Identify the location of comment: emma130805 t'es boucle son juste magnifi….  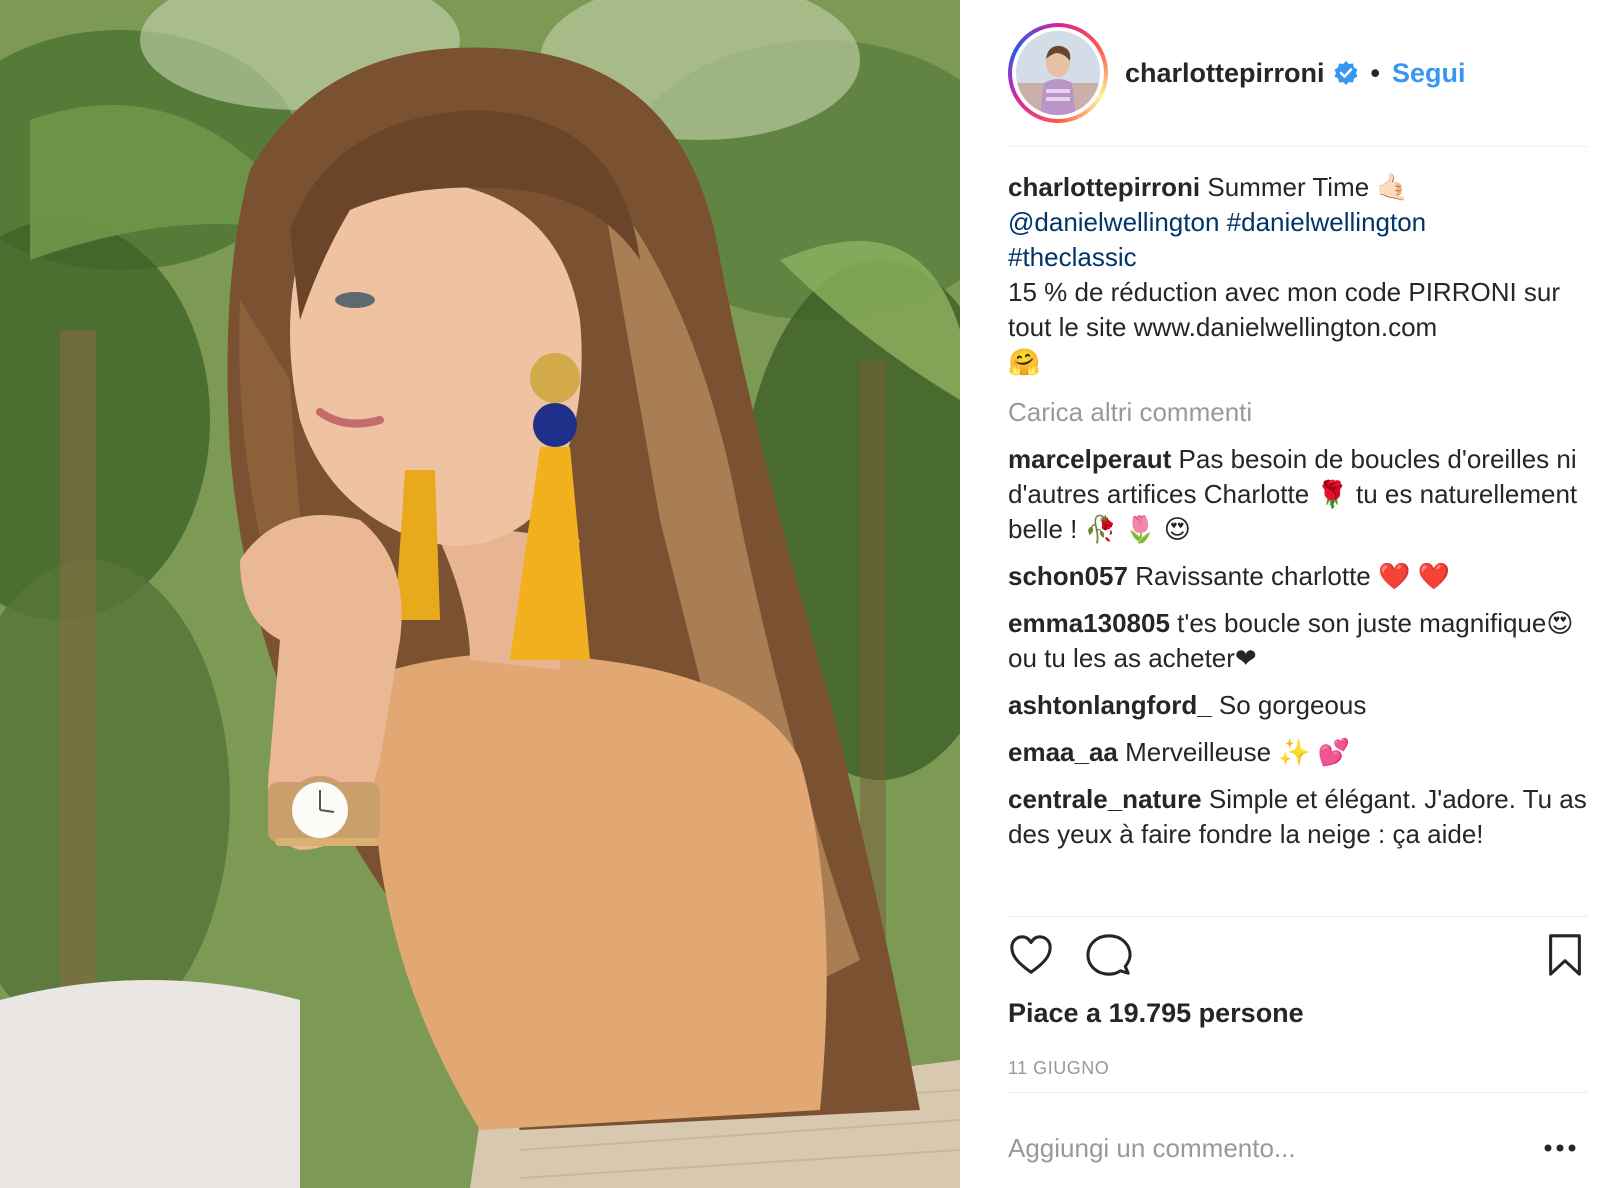
(1298, 641).